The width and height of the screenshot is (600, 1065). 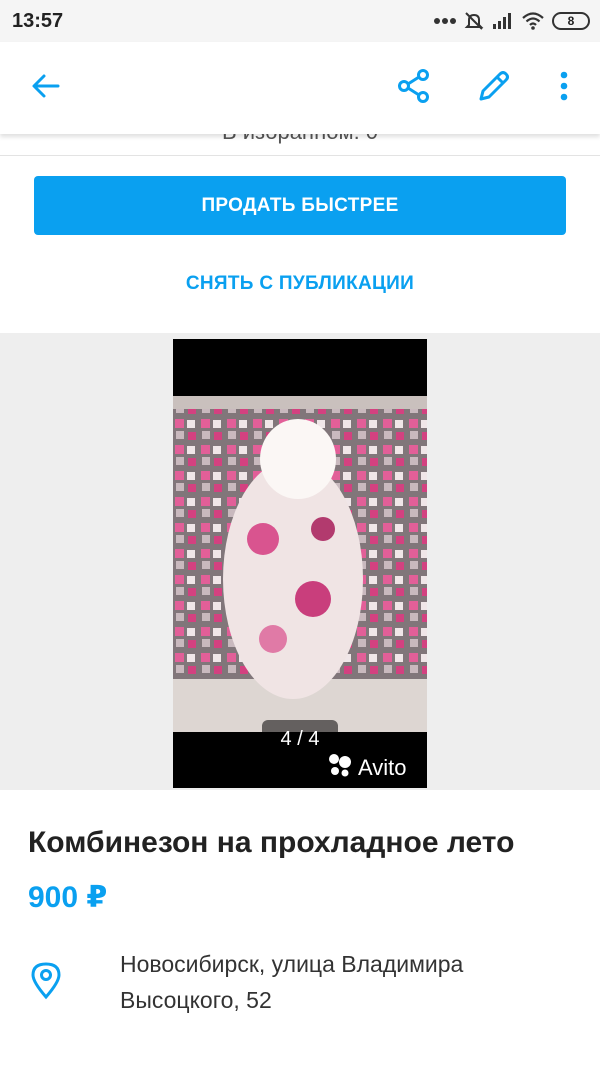 I want to click on avito-watermark: Avito, so click(x=367, y=768).